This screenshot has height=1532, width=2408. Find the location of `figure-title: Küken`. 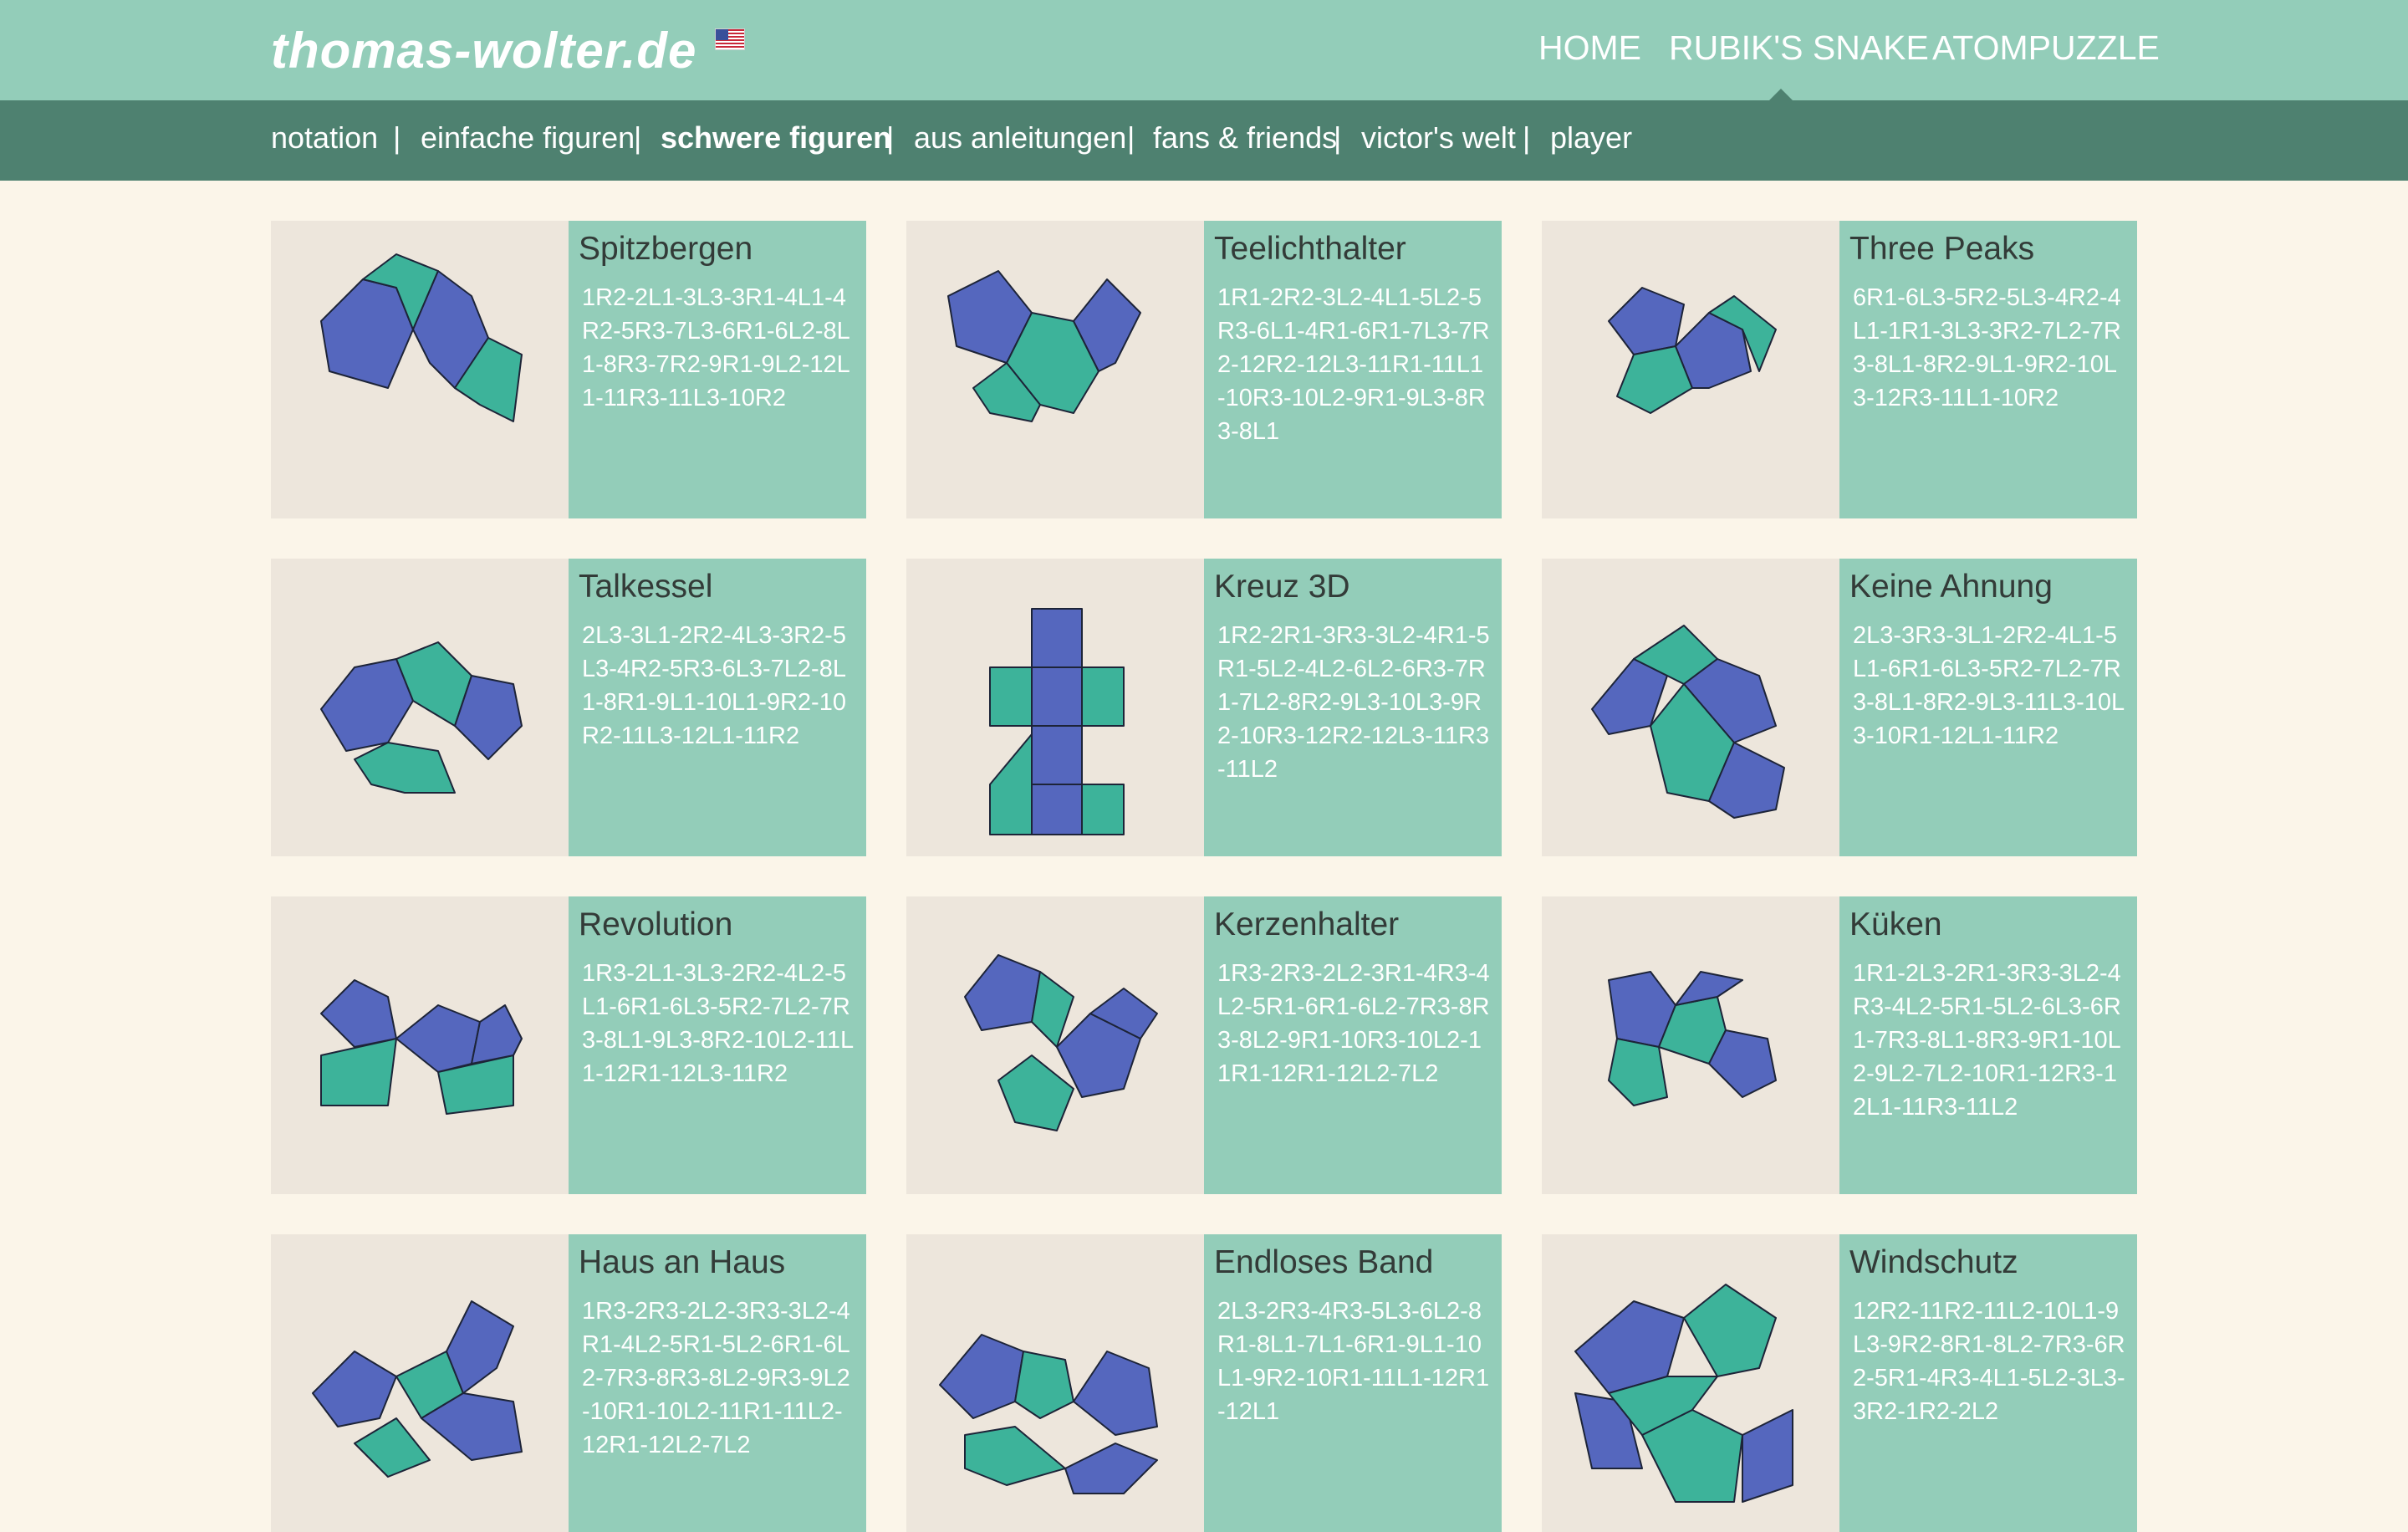

figure-title: Küken is located at coordinates (1896, 924).